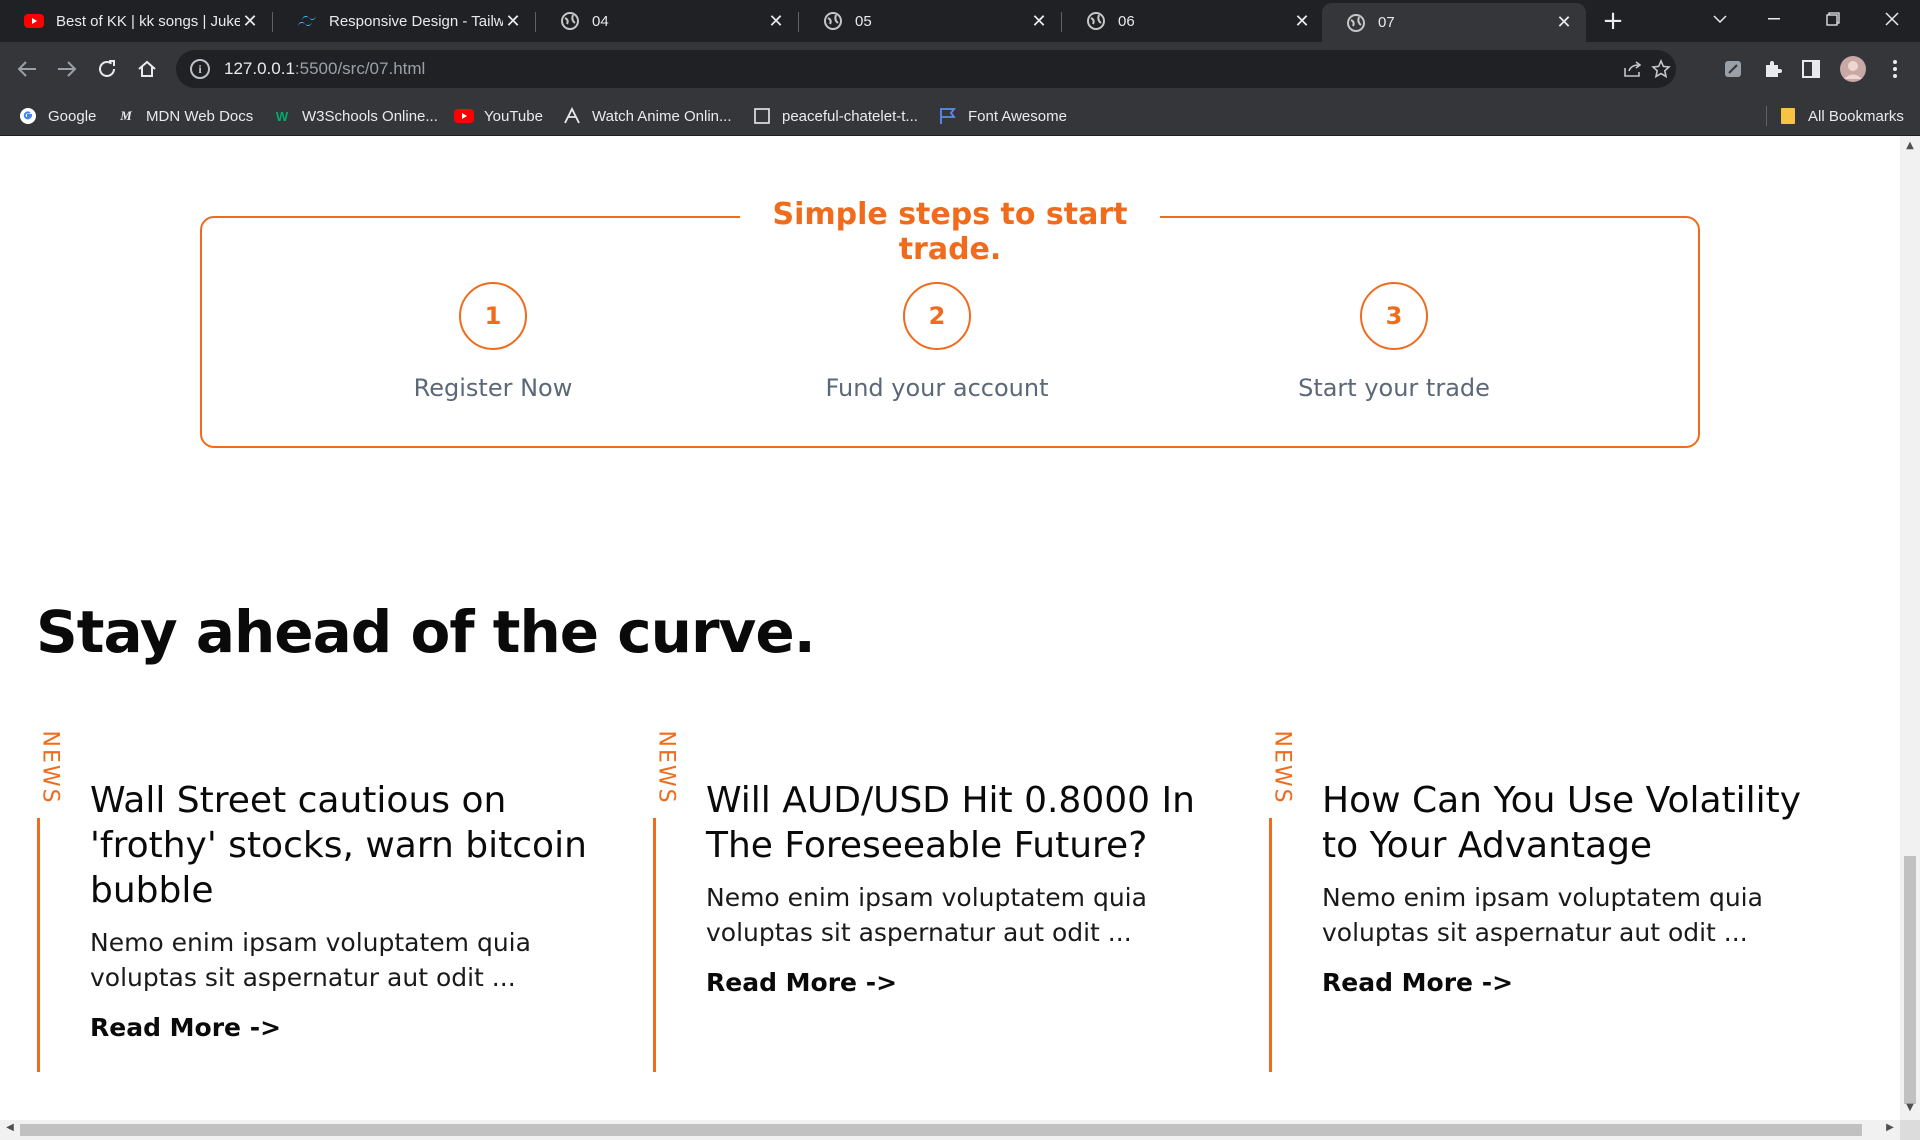 This screenshot has height=1140, width=1920. Describe the element at coordinates (937, 316) in the screenshot. I see `step-number: 2` at that location.